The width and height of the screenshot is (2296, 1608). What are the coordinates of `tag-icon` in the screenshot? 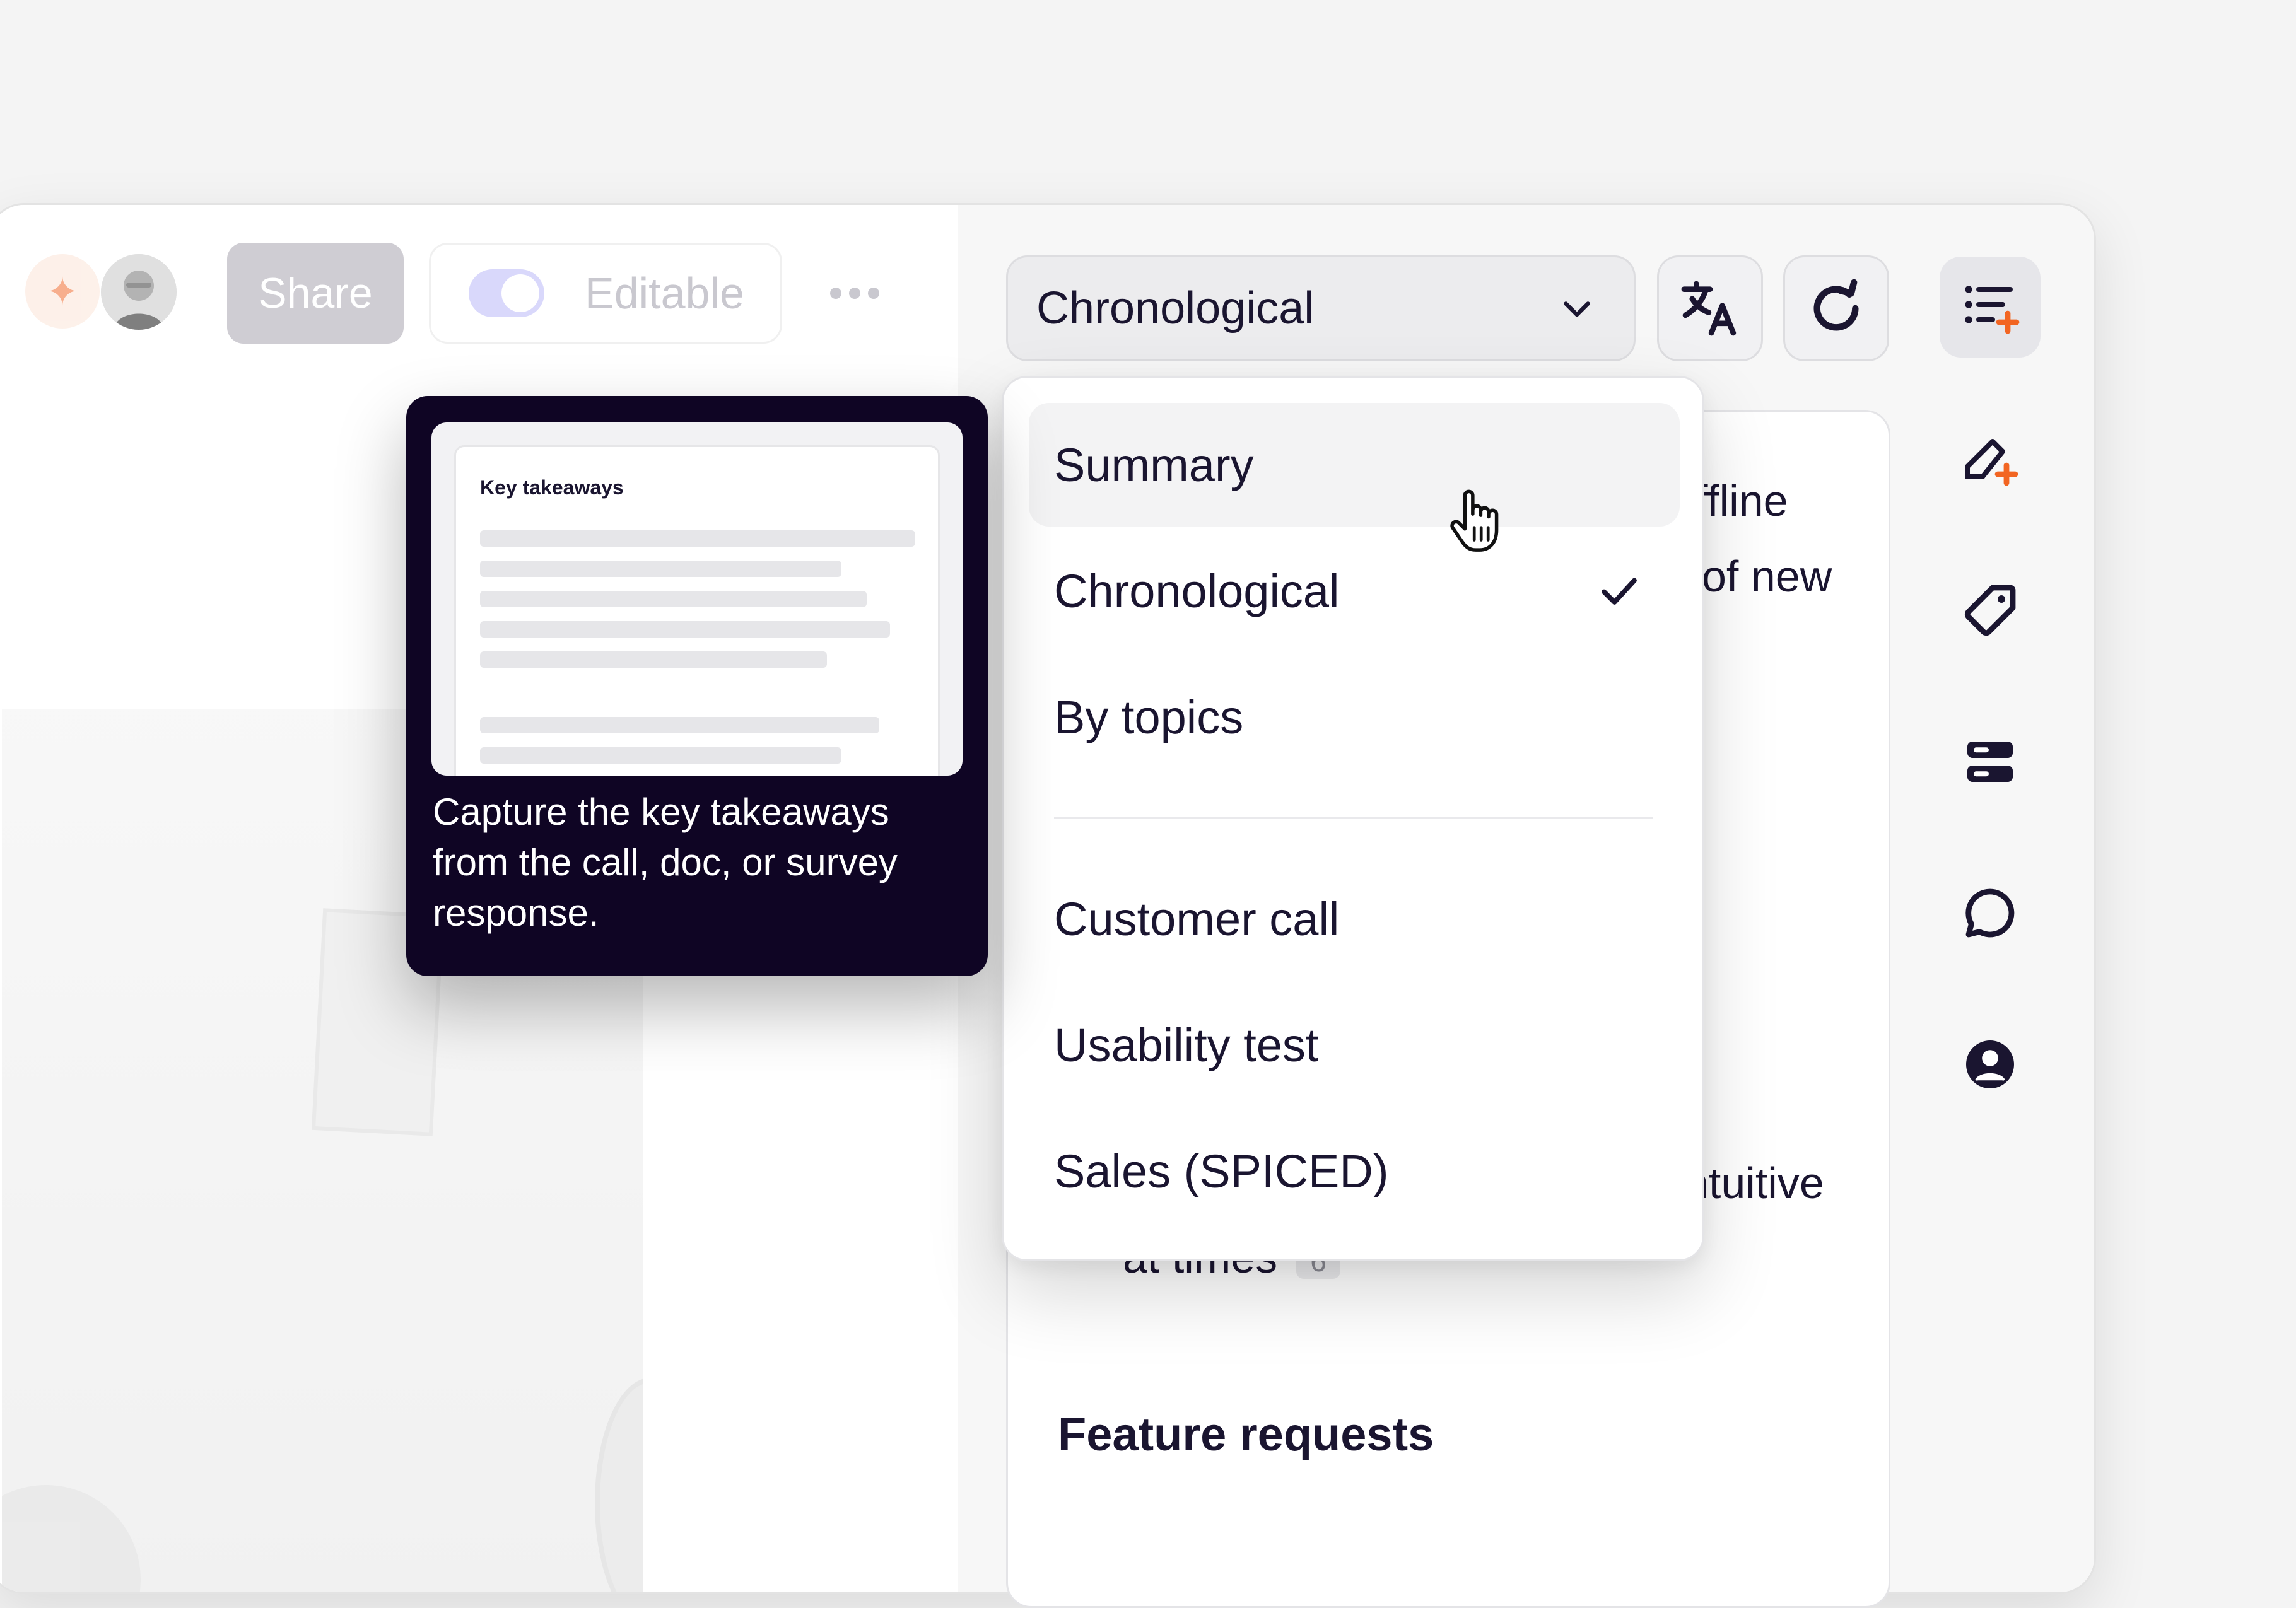 It's located at (1990, 610).